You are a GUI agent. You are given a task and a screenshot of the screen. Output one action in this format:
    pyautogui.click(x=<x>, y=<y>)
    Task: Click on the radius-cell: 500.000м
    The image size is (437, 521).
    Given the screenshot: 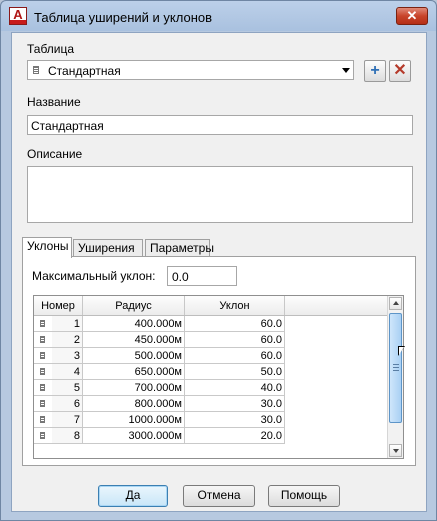 What is the action you would take?
    pyautogui.click(x=133, y=355)
    